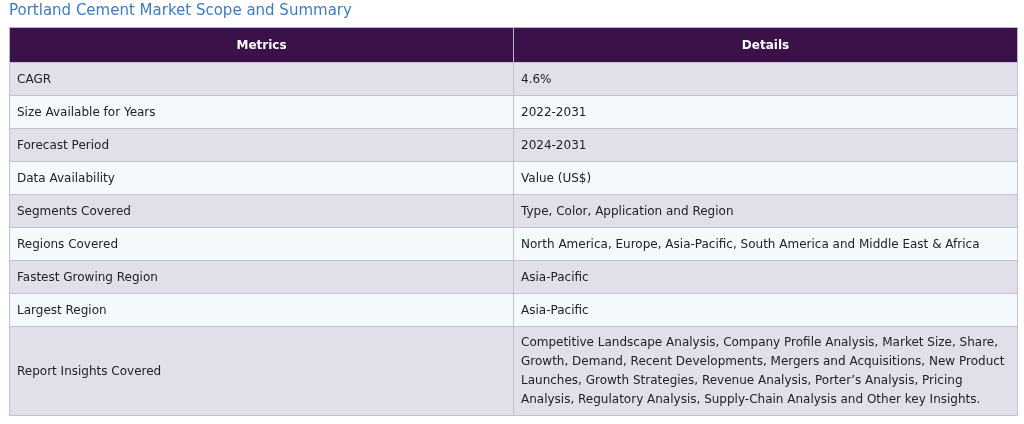 This screenshot has height=424, width=1024. What do you see at coordinates (765, 244) in the screenshot?
I see `table-cell: North America, Europe, Asia-Pacific, South America and Middle East & Africa` at bounding box center [765, 244].